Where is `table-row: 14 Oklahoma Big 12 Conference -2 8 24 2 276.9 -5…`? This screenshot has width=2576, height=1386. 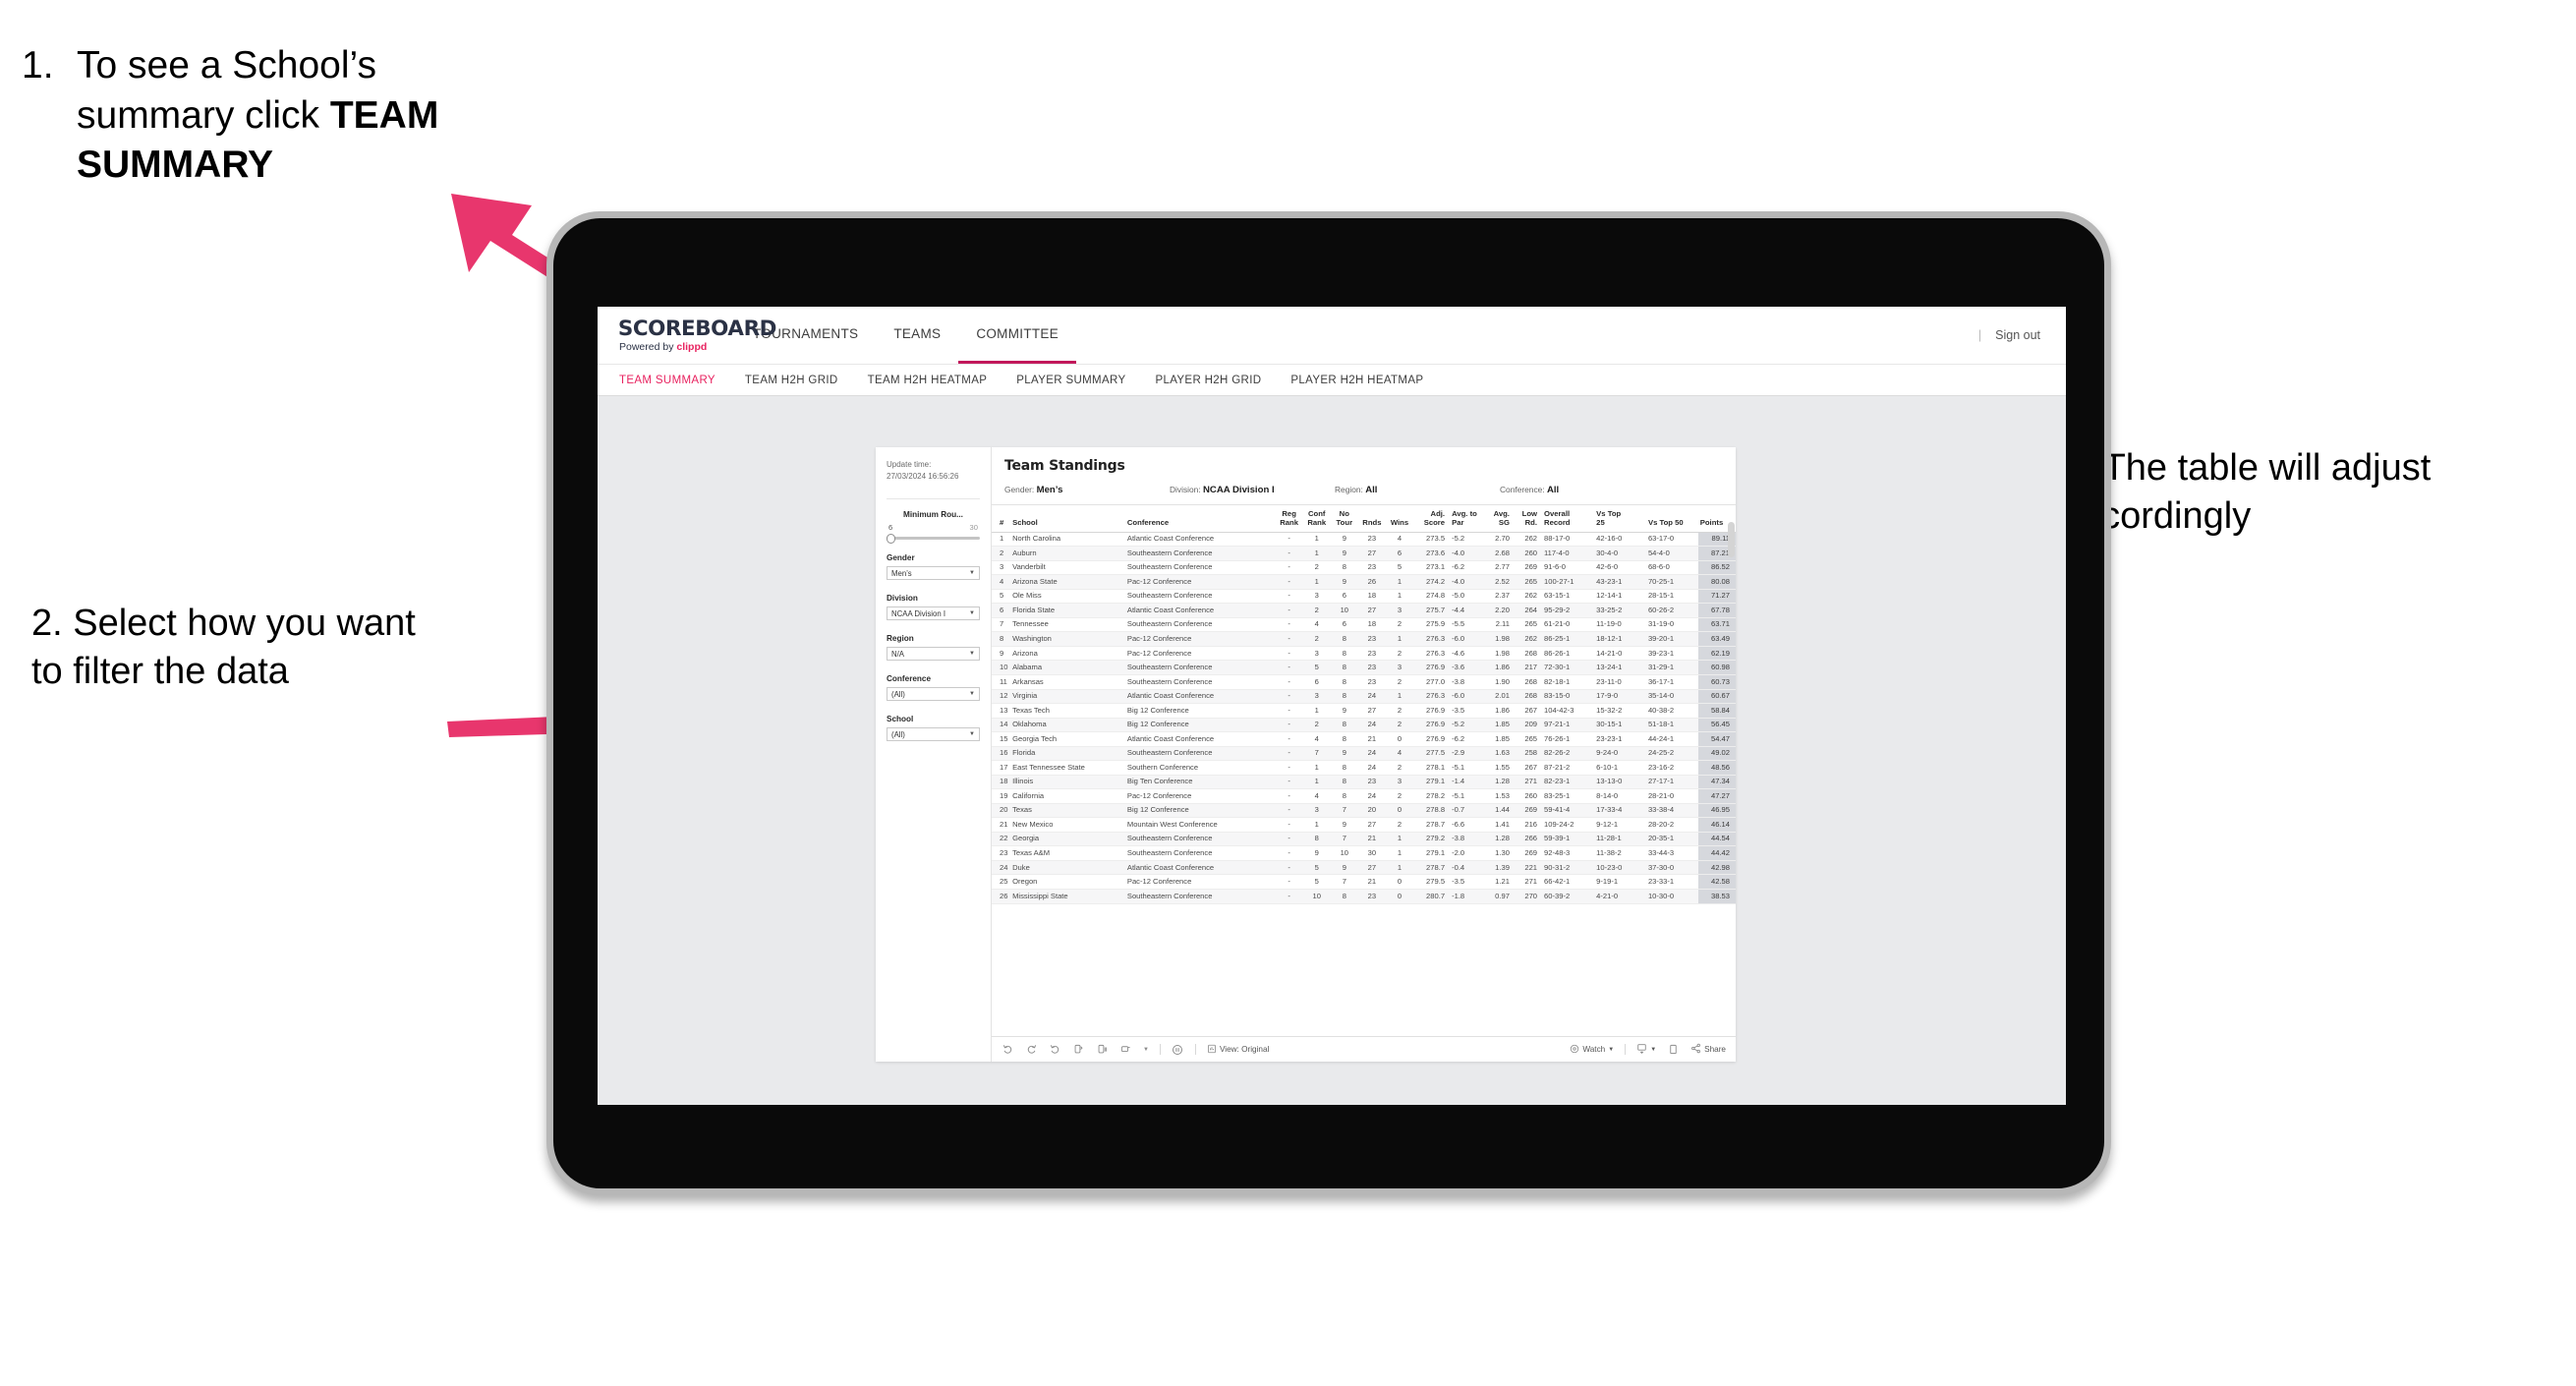
table-row: 14 Oklahoma Big 12 Conference -2 8 24 2 276.9 -5… is located at coordinates (1364, 726).